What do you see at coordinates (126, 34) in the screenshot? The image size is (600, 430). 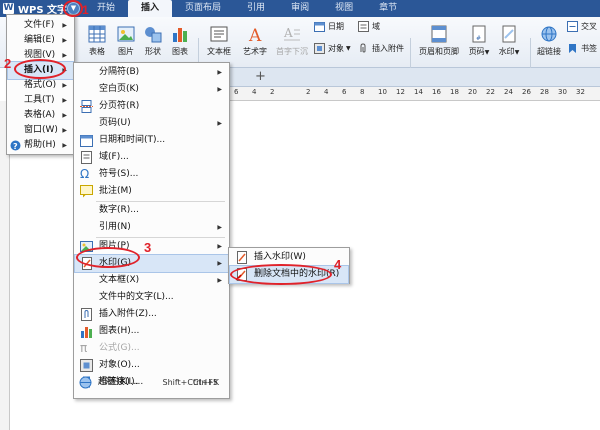 I see `picture-icon` at bounding box center [126, 34].